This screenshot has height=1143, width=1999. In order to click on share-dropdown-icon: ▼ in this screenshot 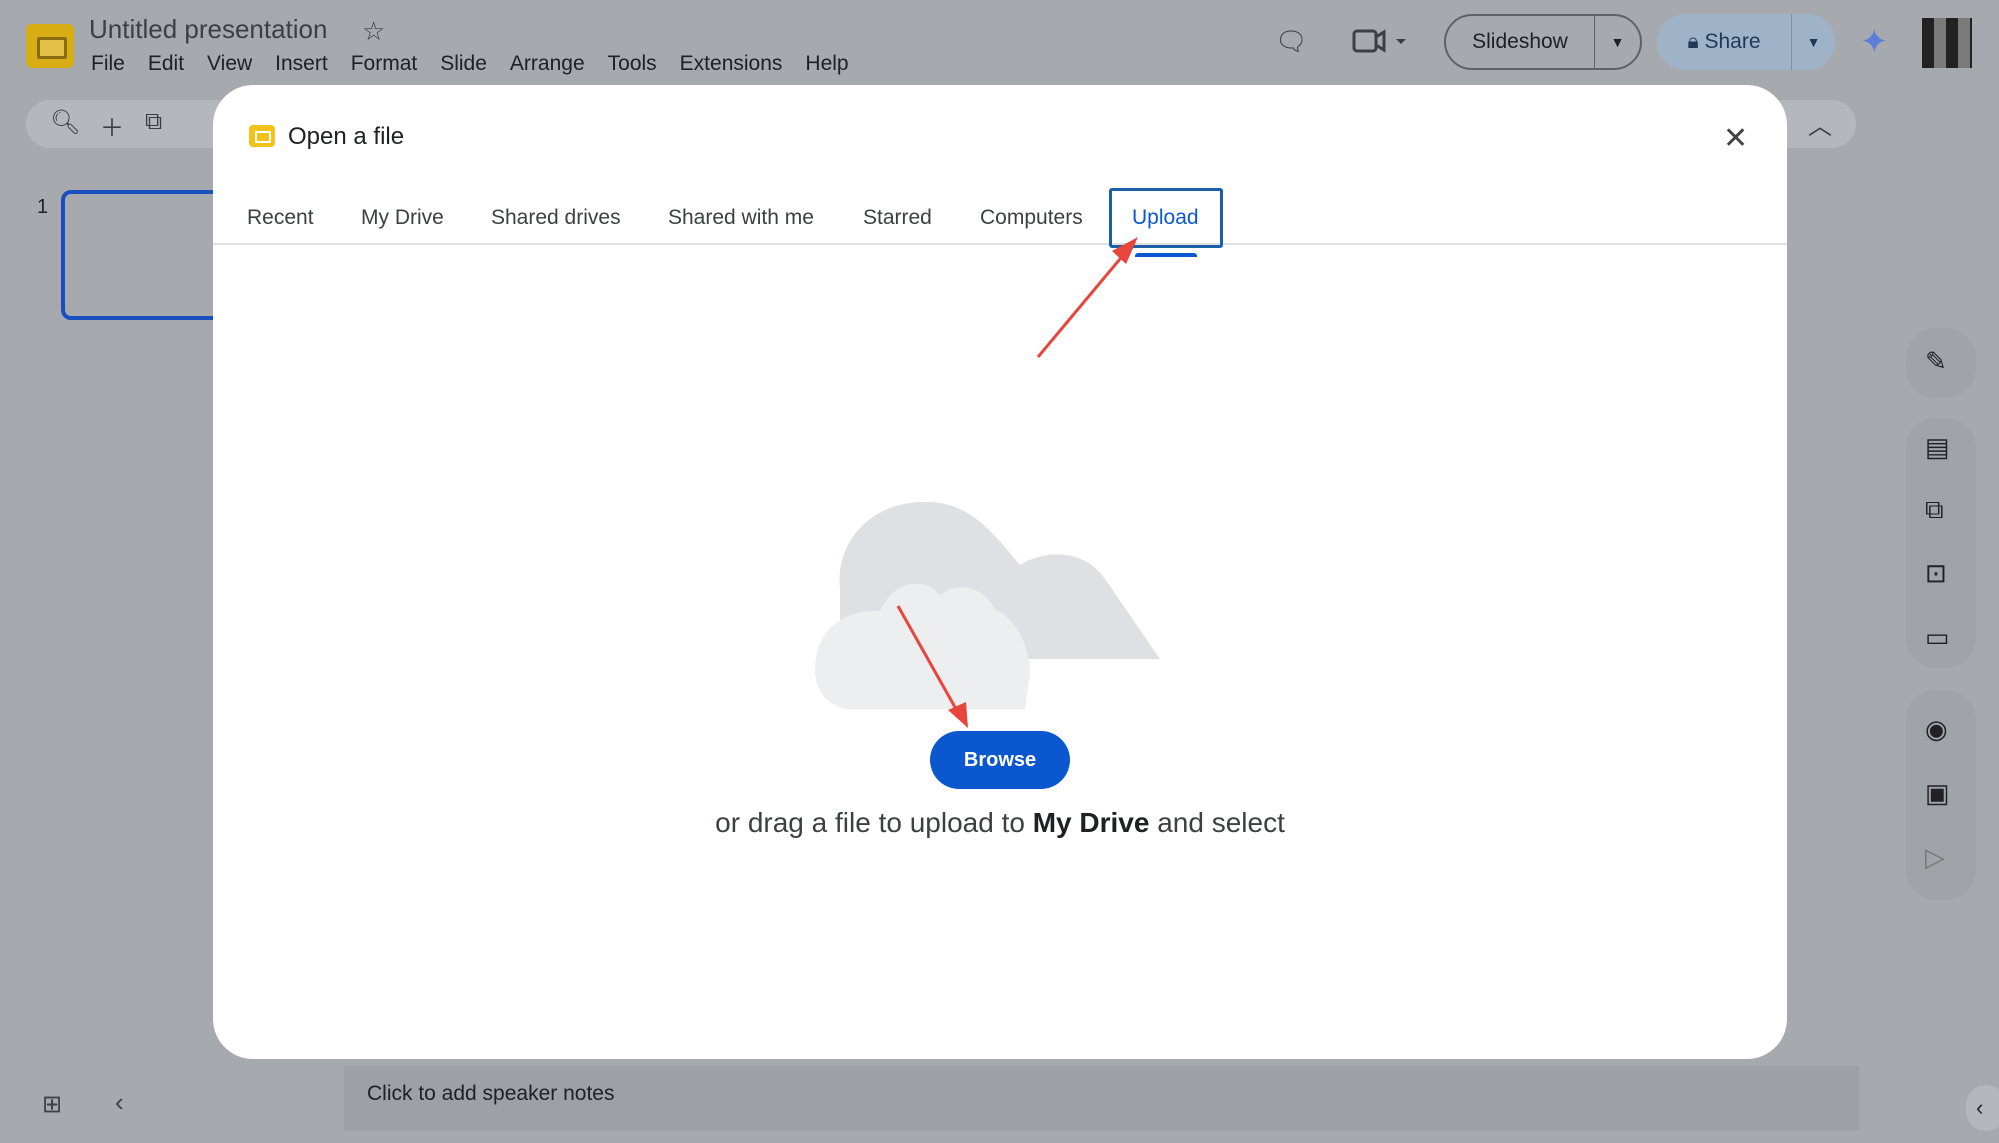, I will do `click(1813, 42)`.